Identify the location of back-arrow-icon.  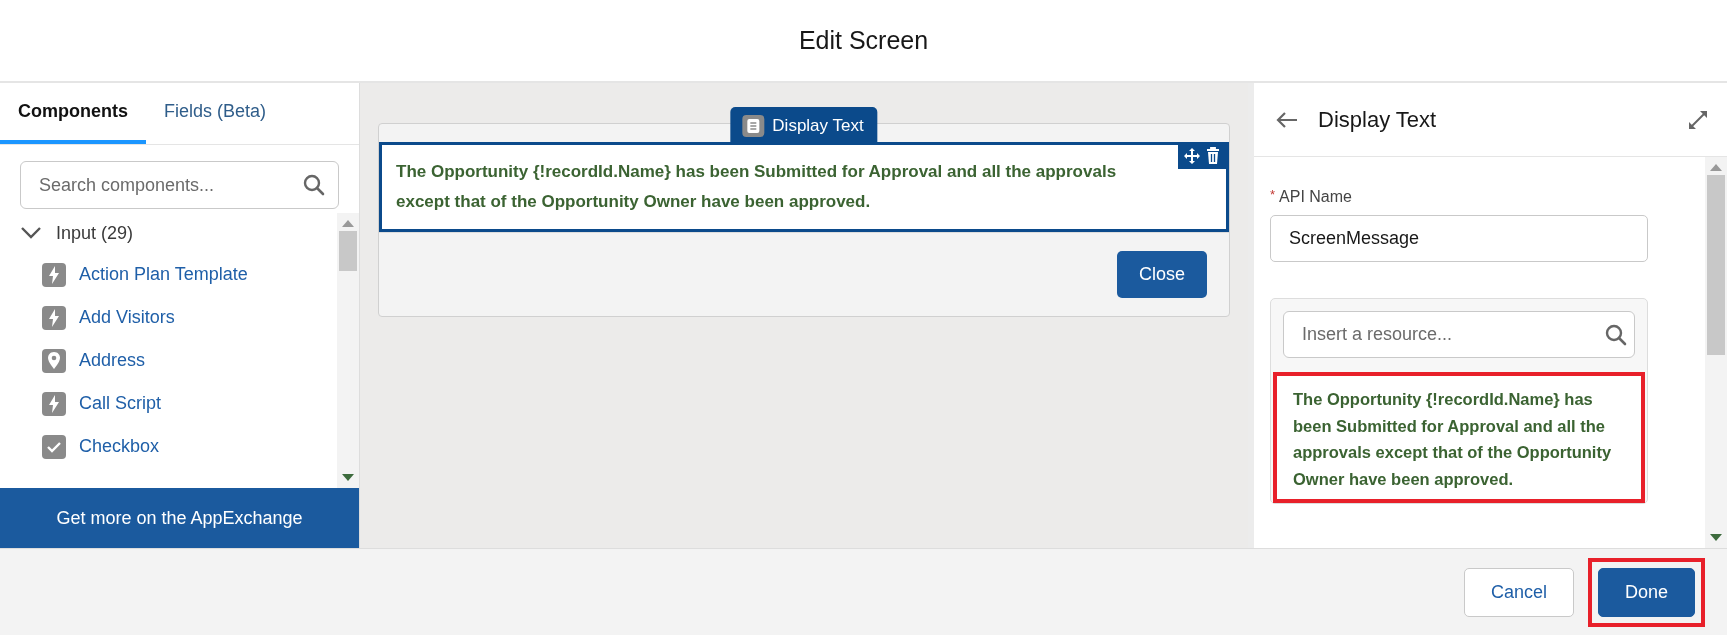
(1287, 119).